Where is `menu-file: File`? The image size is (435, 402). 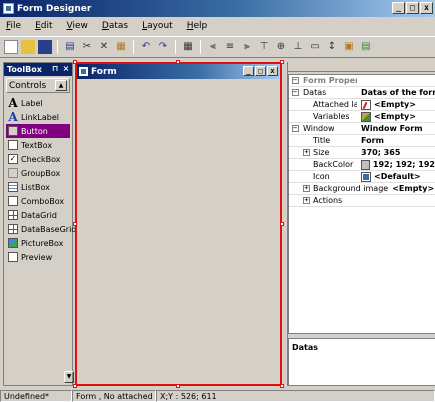
menu-file: File is located at coordinates (13, 26).